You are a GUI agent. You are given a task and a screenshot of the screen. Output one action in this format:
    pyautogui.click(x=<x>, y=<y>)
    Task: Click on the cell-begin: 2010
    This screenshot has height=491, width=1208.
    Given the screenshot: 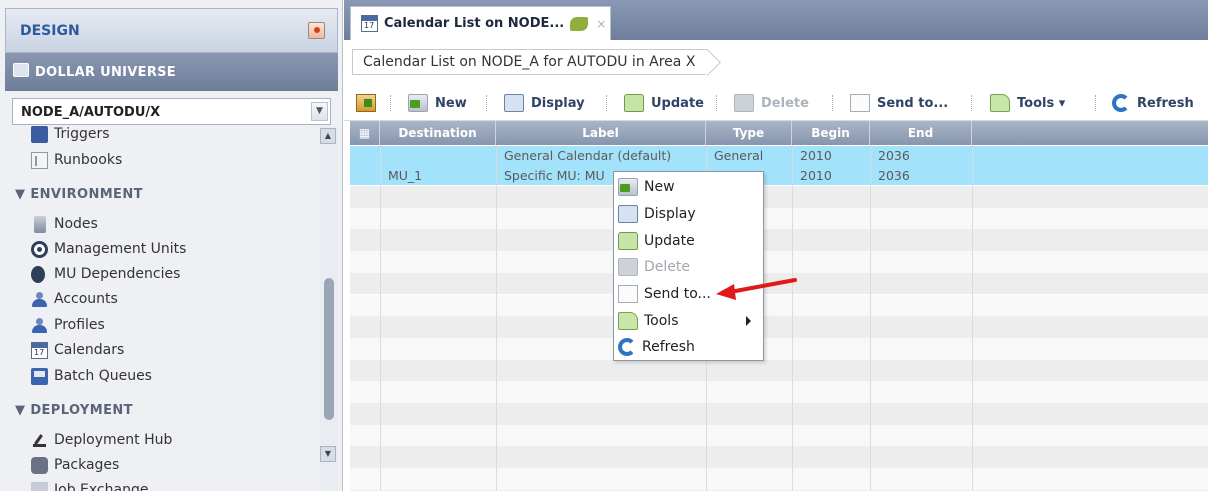 What is the action you would take?
    pyautogui.click(x=816, y=155)
    